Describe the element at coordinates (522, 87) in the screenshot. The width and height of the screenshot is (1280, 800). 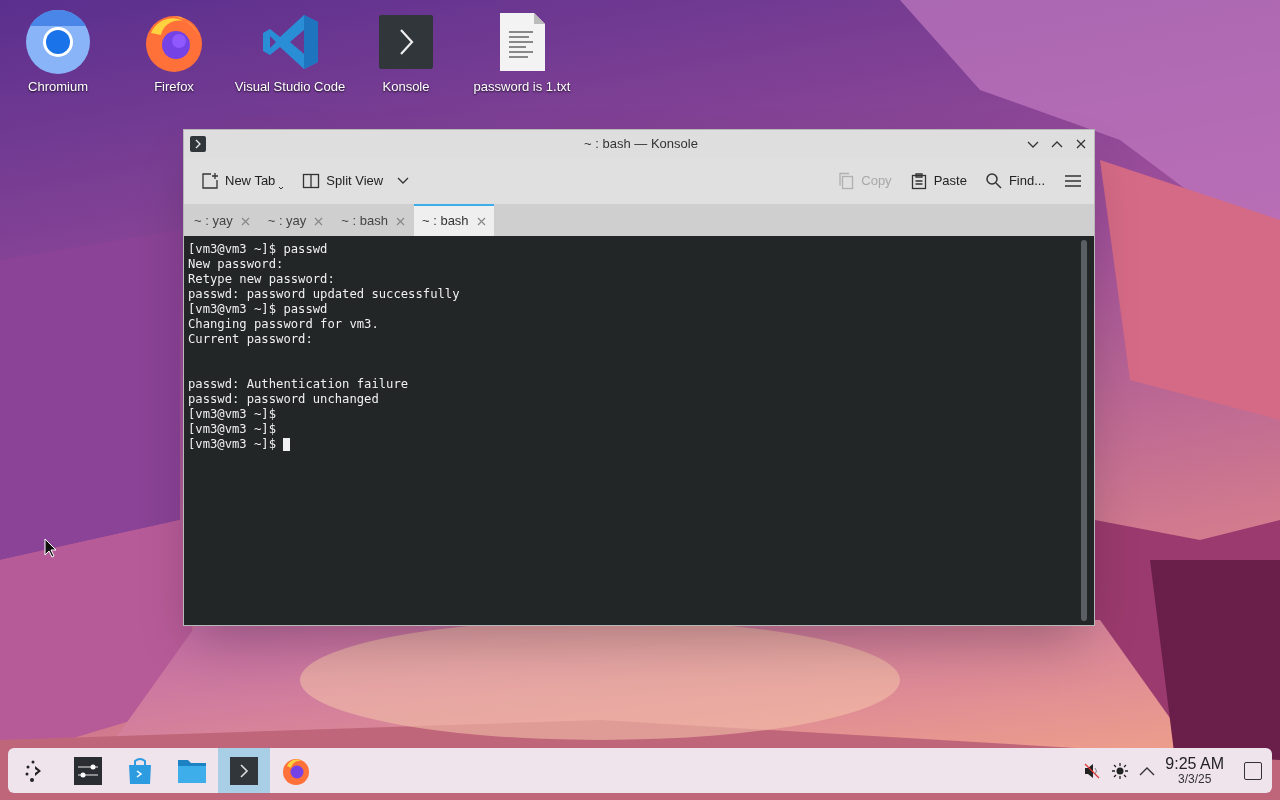
I see `desktop-icon-label: password is 1.txt` at that location.